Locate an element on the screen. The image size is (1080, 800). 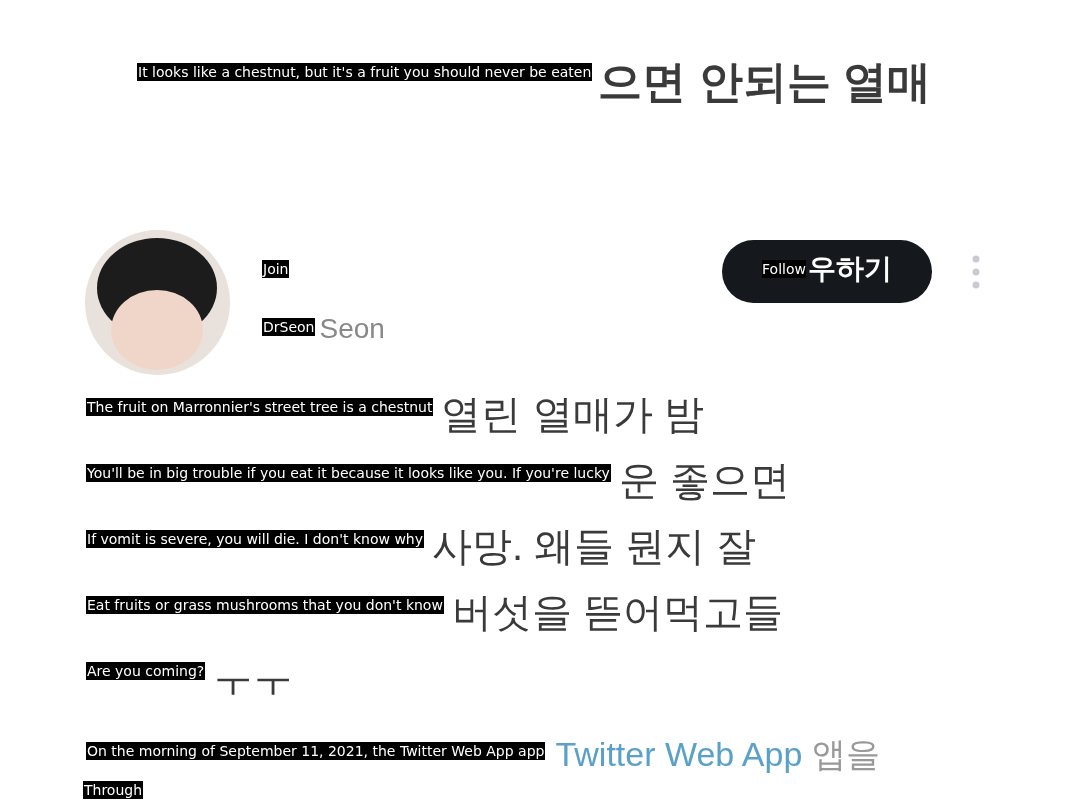
translation-label: Join is located at coordinates (276, 269).